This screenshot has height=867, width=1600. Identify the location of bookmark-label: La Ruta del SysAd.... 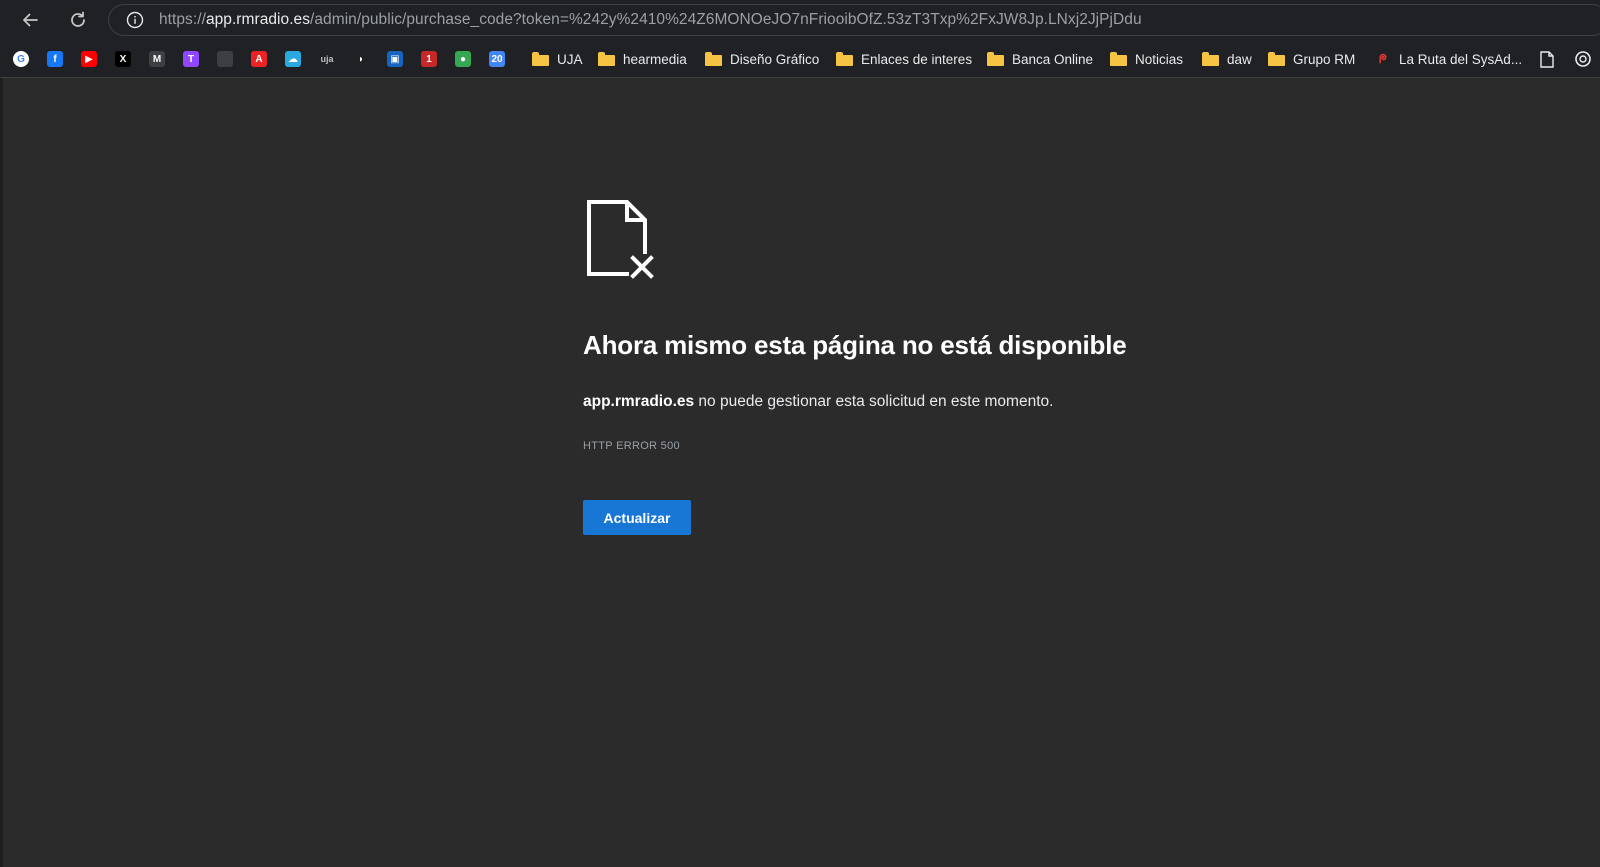
(1461, 59).